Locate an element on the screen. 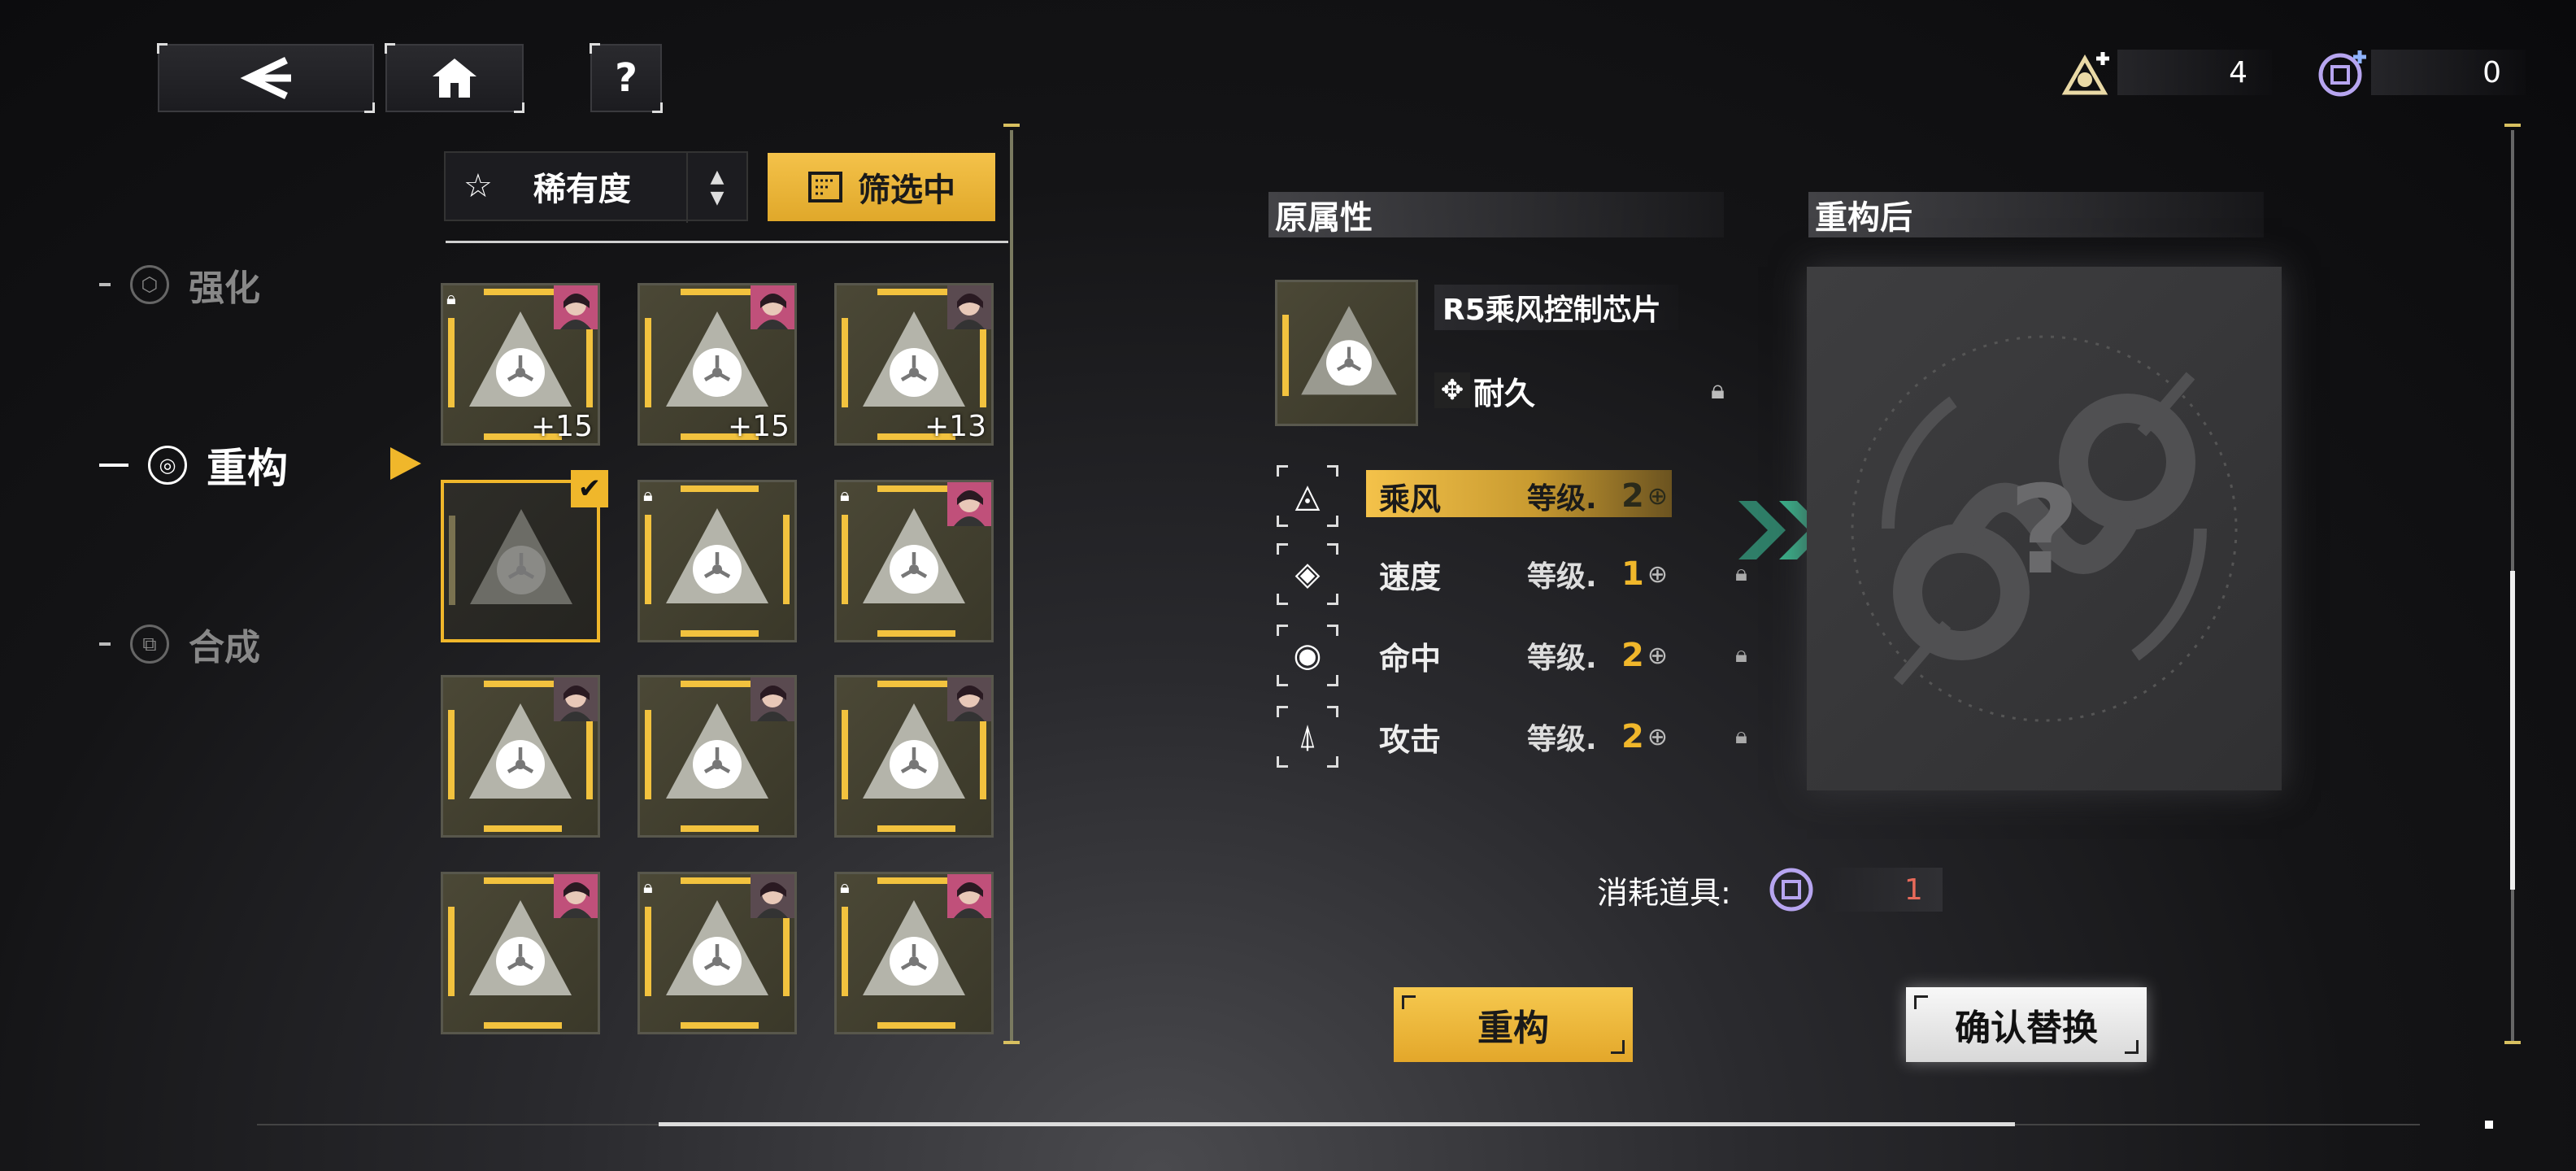 The width and height of the screenshot is (2576, 1171). home-button is located at coordinates (455, 78).